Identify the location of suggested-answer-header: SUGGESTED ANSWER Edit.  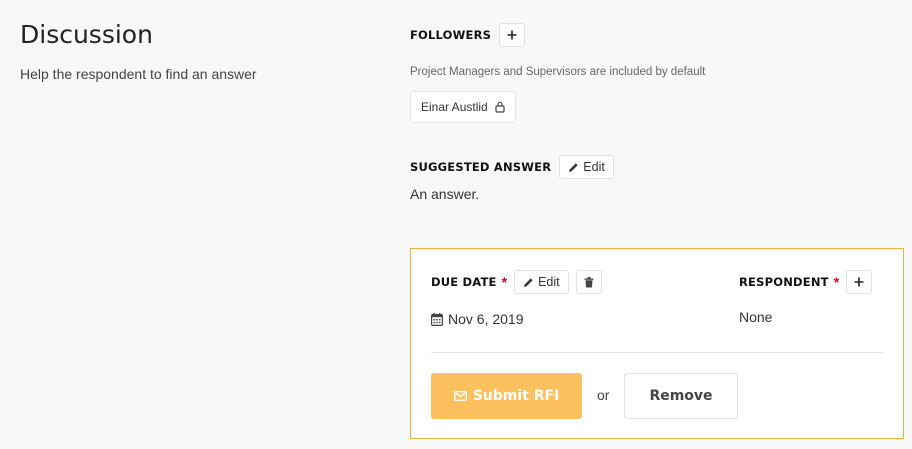
(512, 167).